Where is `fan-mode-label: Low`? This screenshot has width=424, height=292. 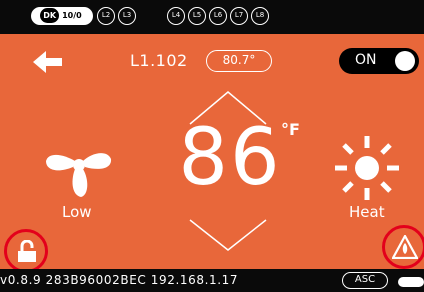 fan-mode-label: Low is located at coordinates (77, 212).